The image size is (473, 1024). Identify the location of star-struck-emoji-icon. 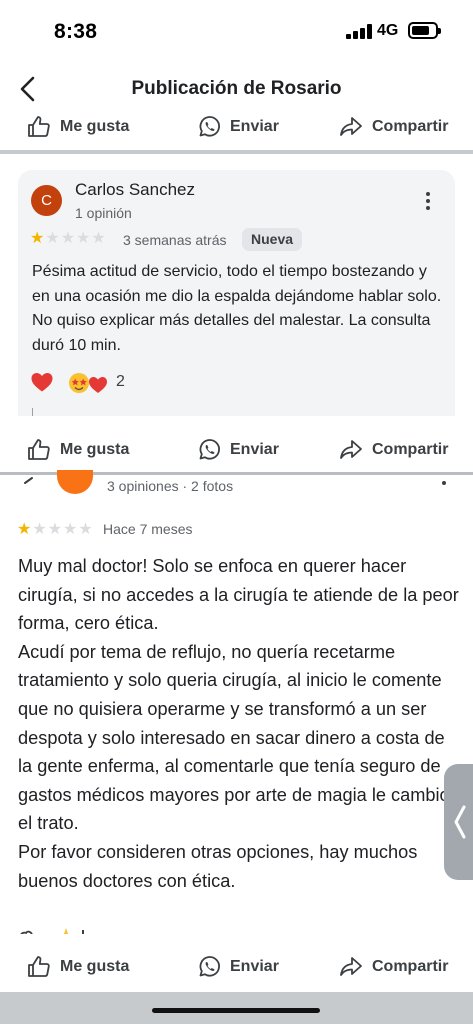
(90, 383).